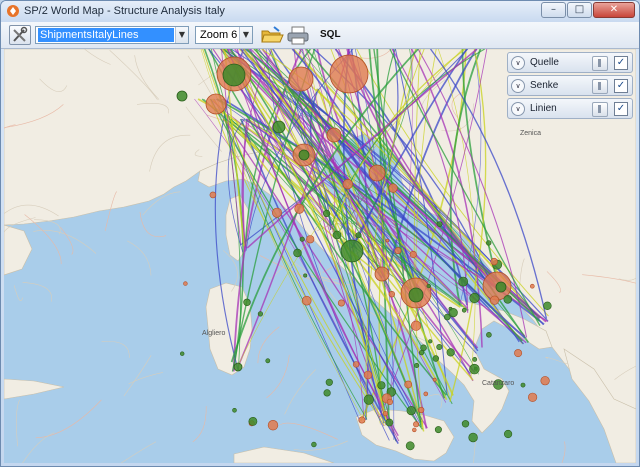 The height and width of the screenshot is (467, 640). What do you see at coordinates (20, 35) in the screenshot?
I see `tools-button` at bounding box center [20, 35].